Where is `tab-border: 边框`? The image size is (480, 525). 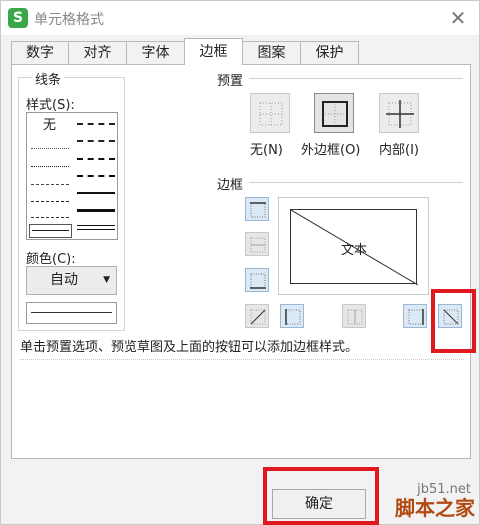
tab-border: 边框 is located at coordinates (213, 51).